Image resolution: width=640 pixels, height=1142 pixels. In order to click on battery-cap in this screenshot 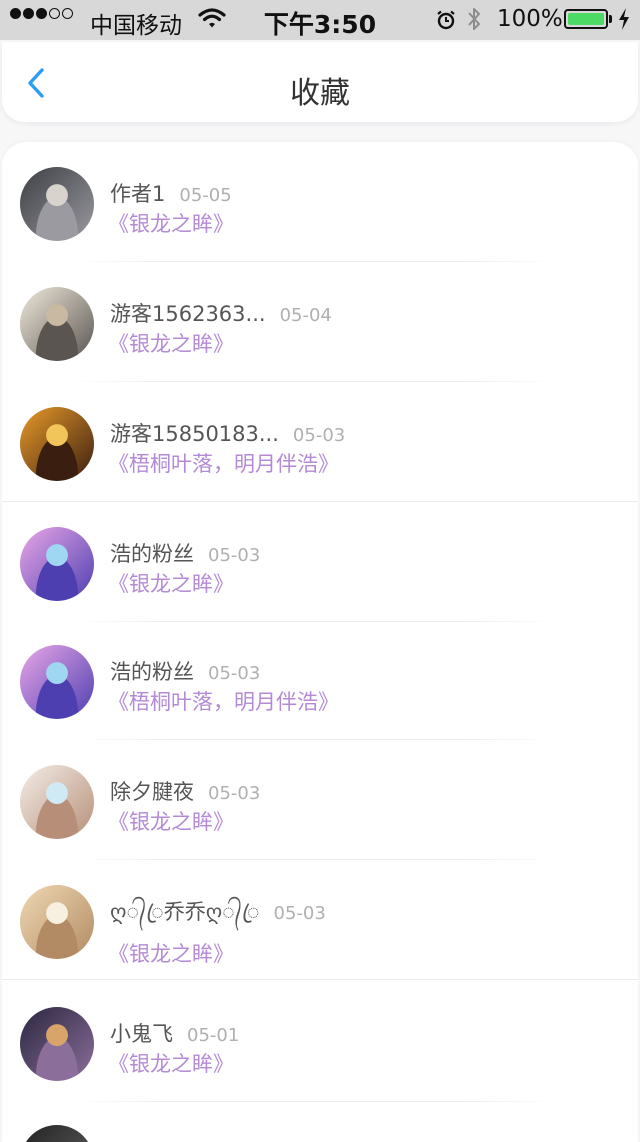, I will do `click(610, 19)`.